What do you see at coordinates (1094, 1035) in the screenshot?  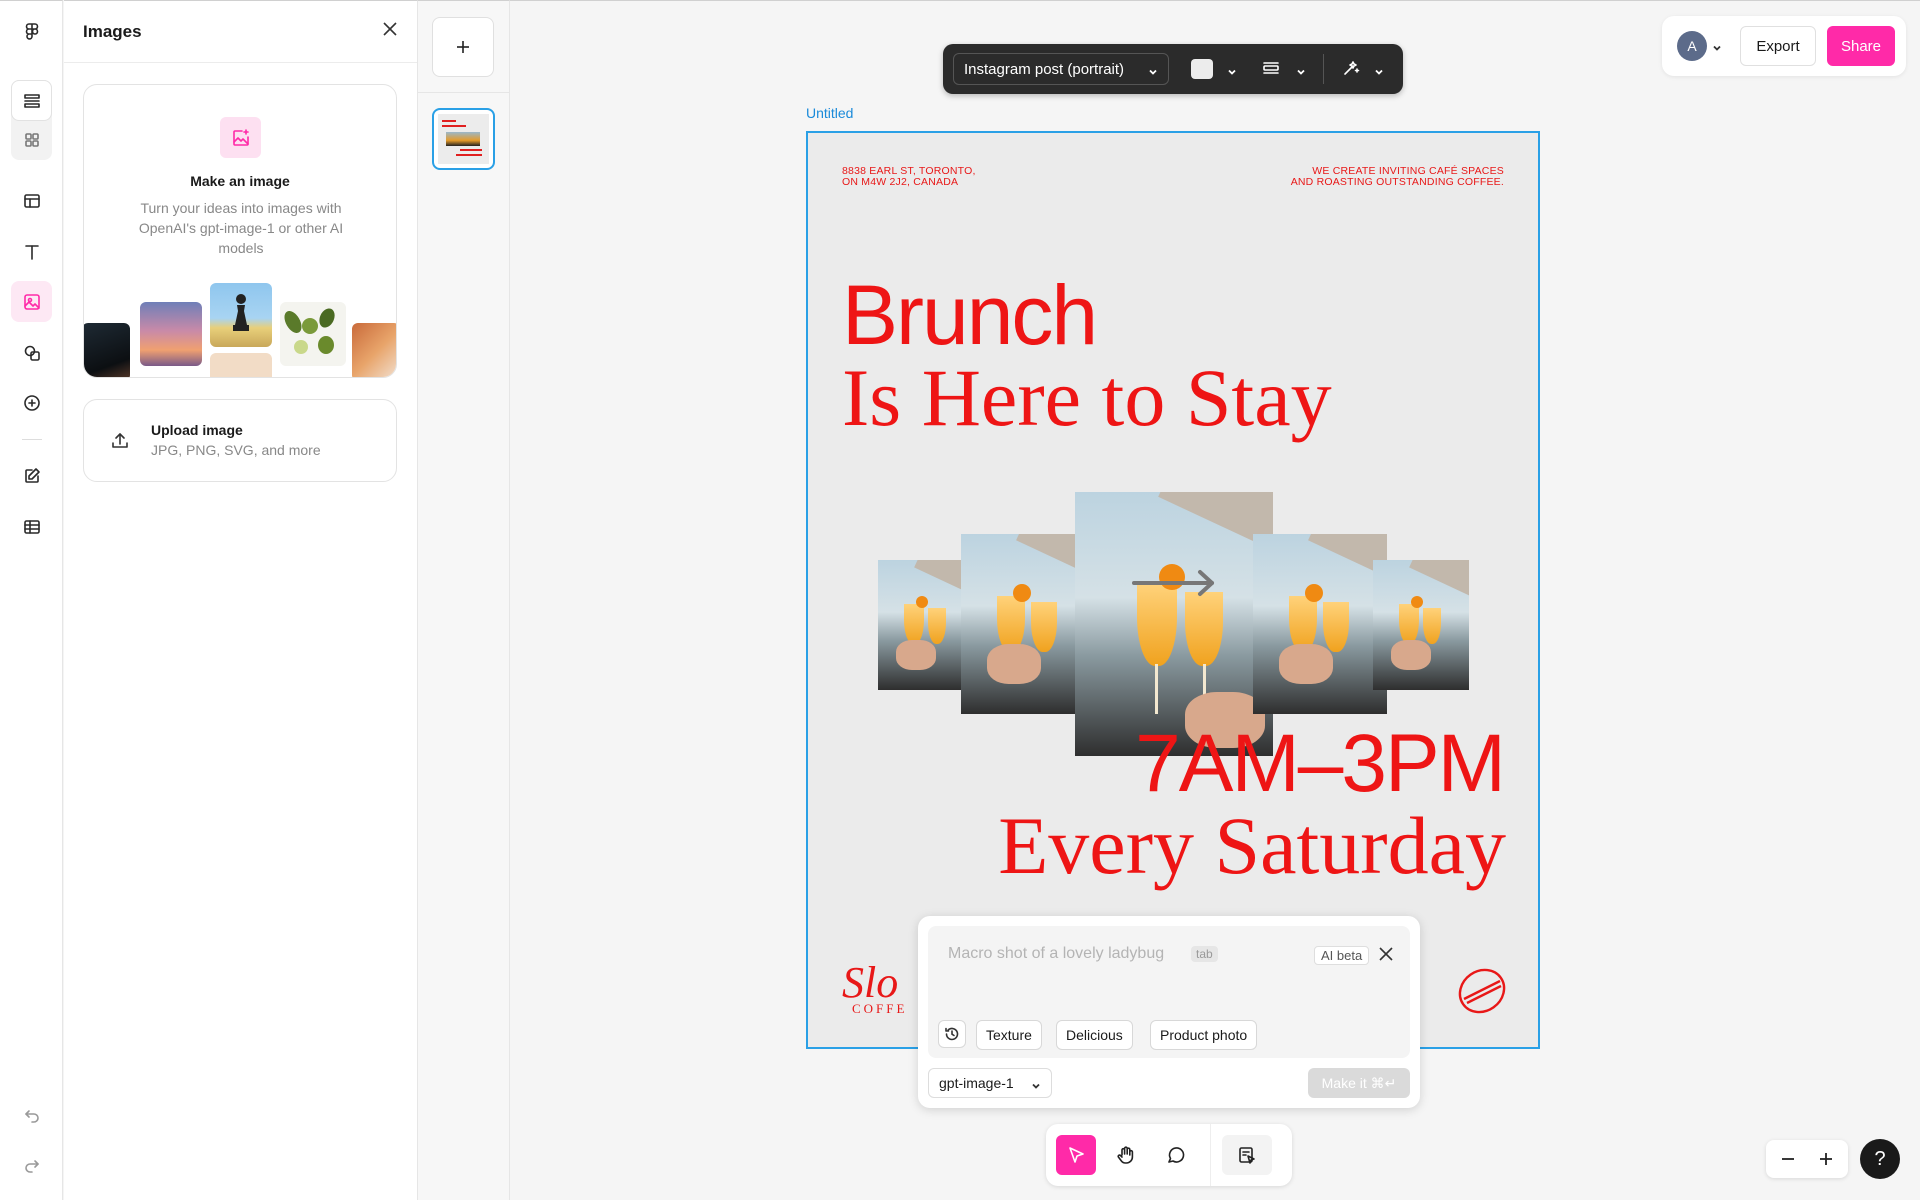 I see `prompt-chip-delicious: Delicious` at bounding box center [1094, 1035].